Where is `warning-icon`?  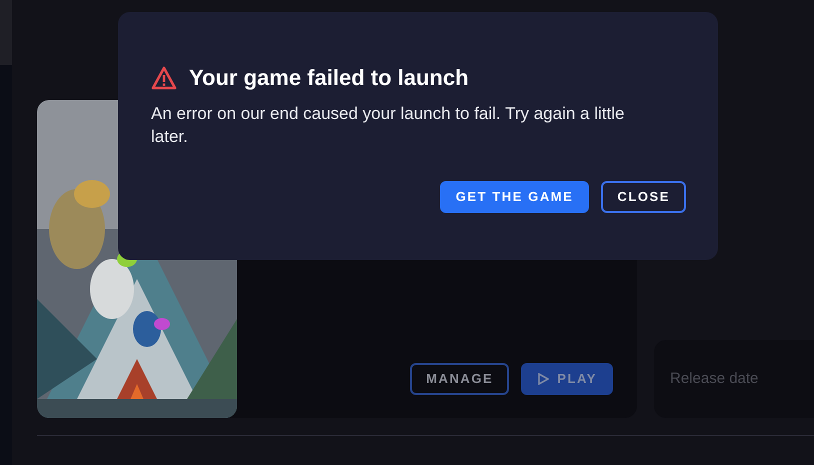
warning-icon is located at coordinates (164, 78).